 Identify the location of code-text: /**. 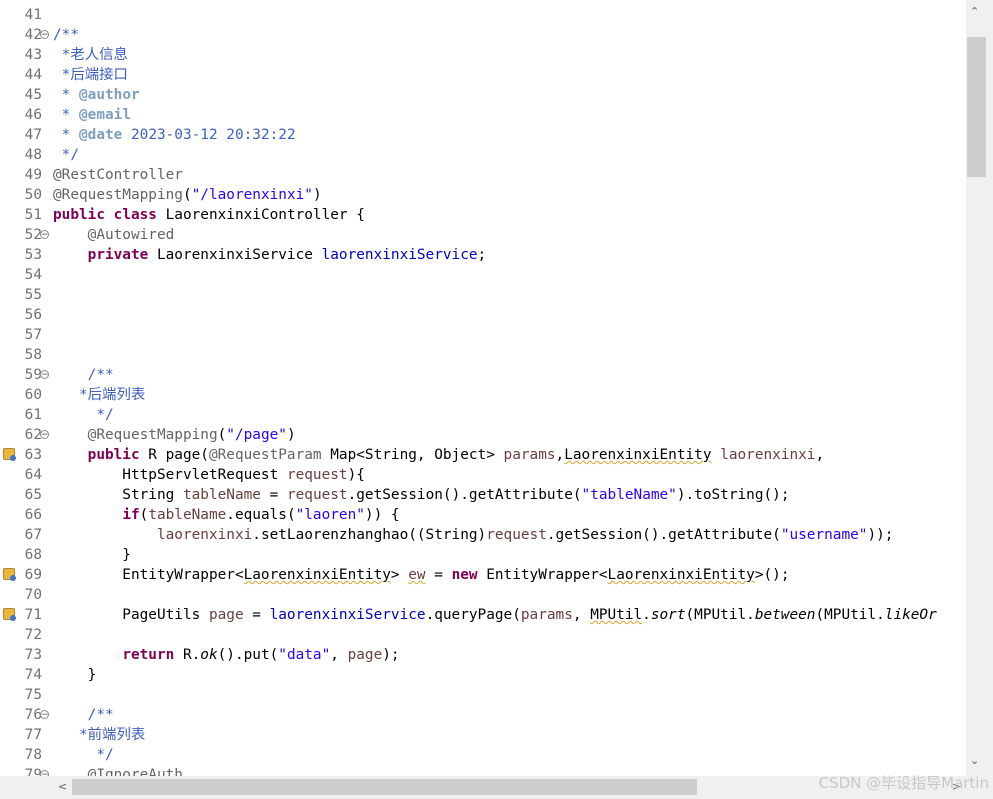
(66, 35).